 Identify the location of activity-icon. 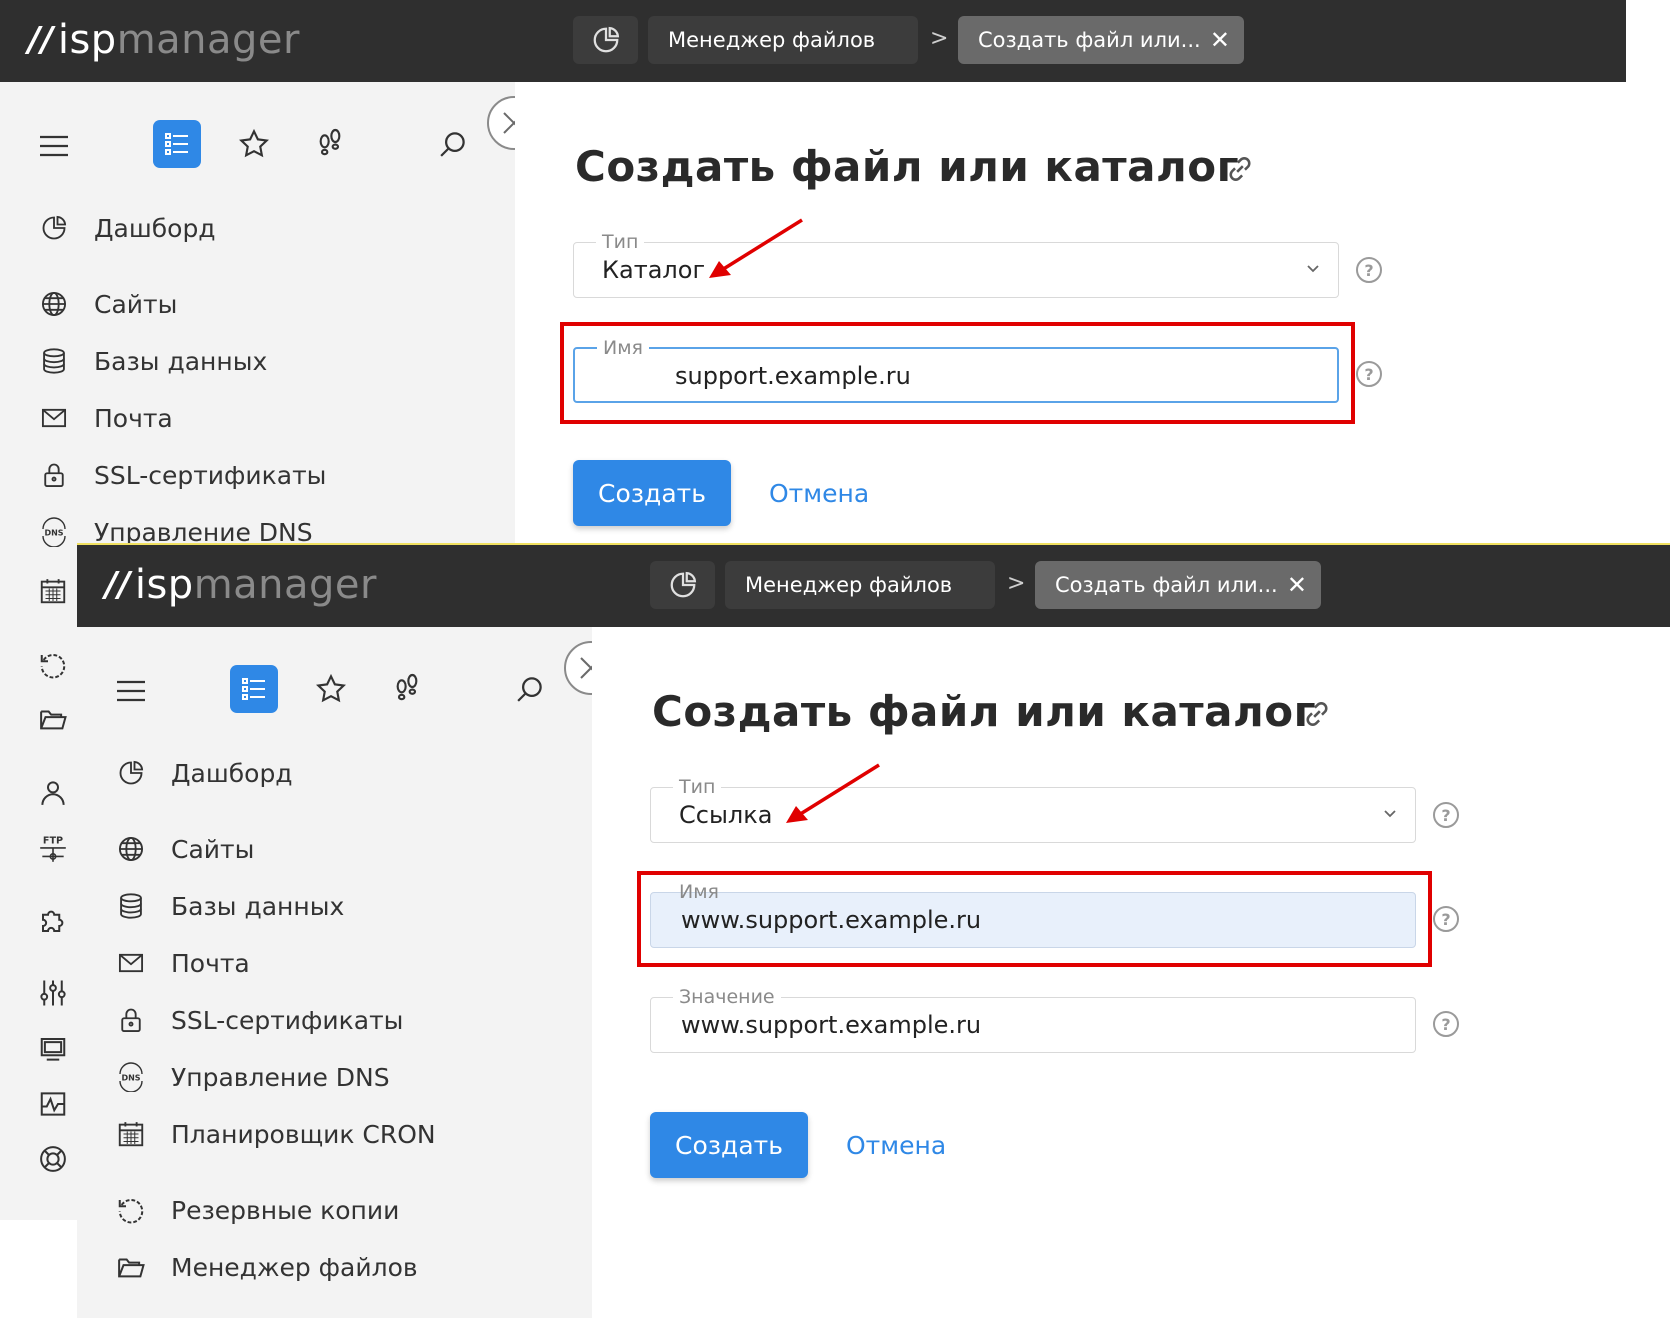
(53, 1104).